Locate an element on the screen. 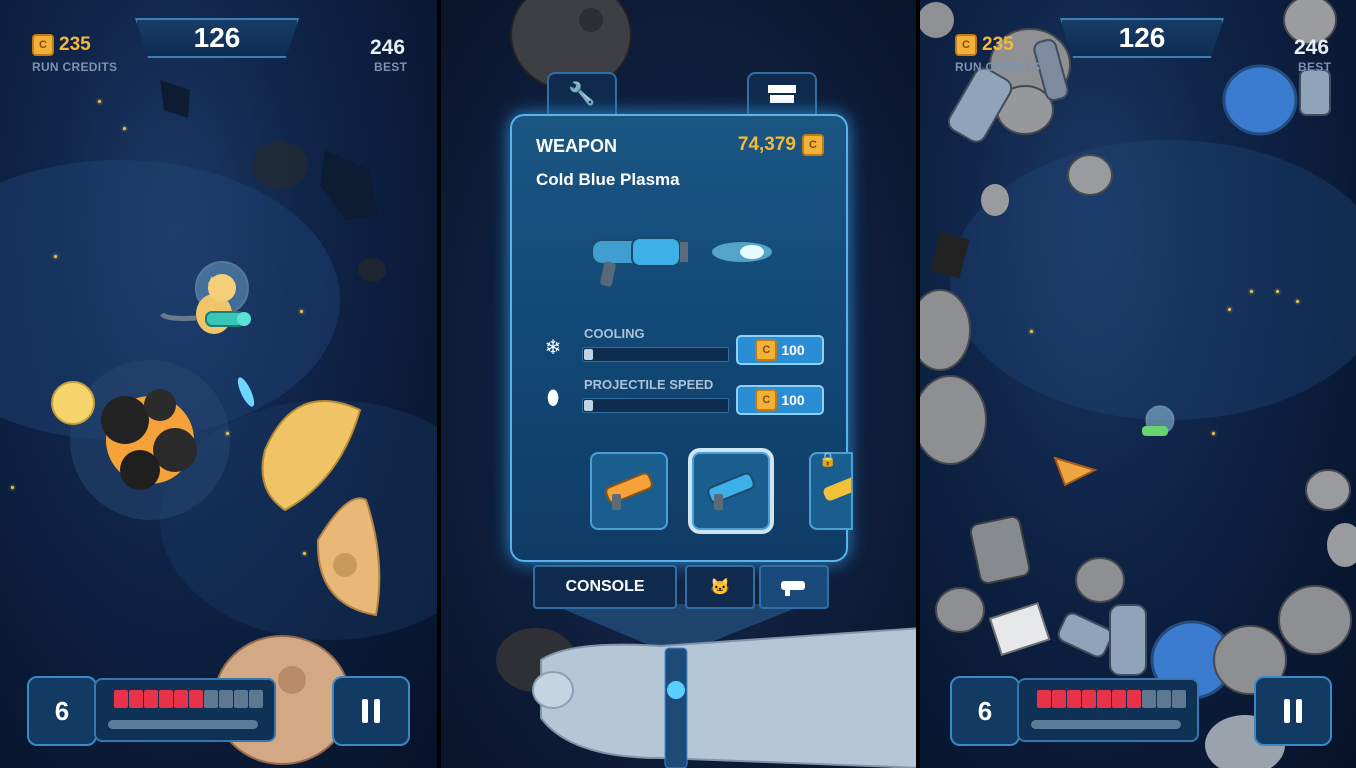 This screenshot has width=1356, height=768. tab-cat: 🐱 is located at coordinates (720, 587).